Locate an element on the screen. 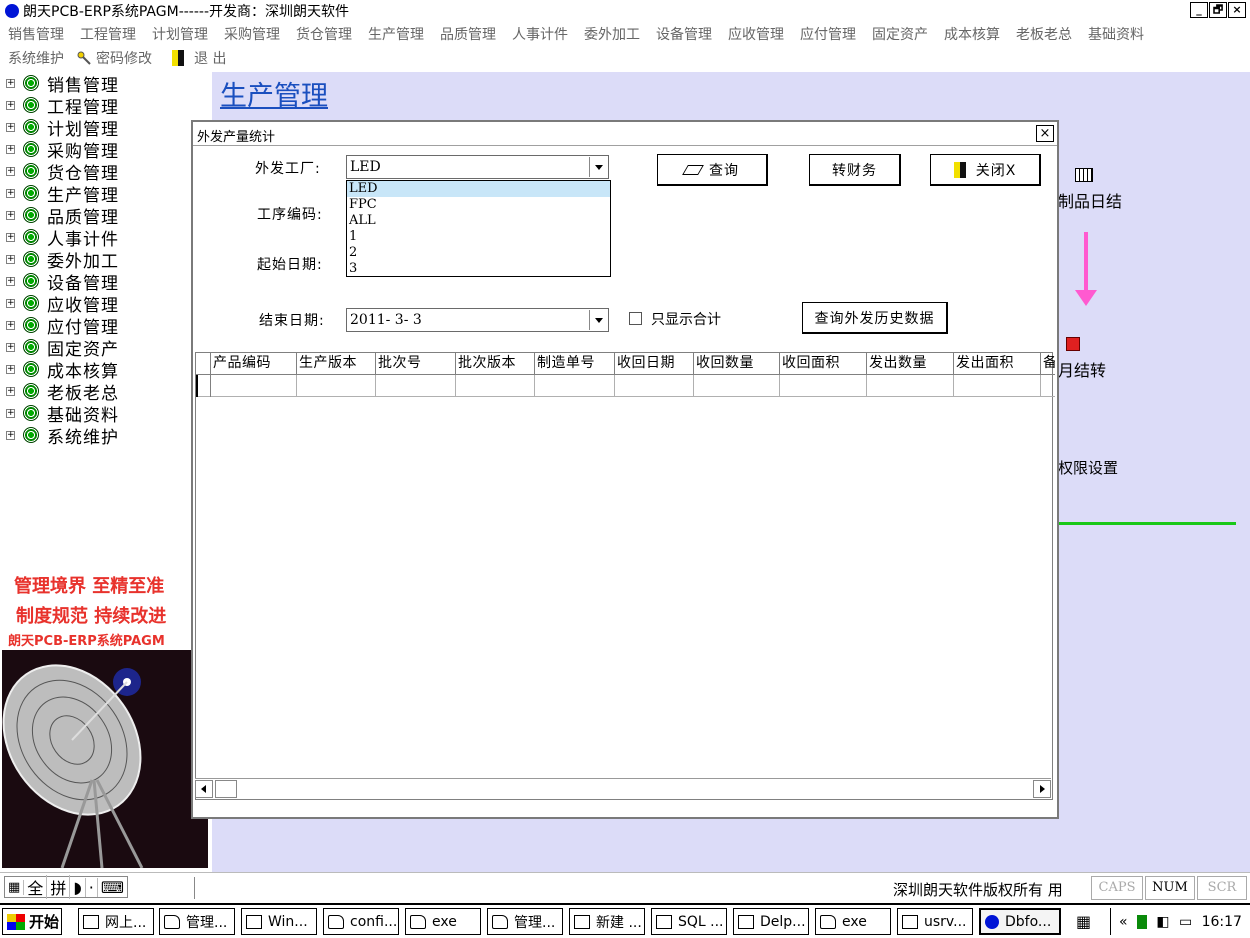 This screenshot has height=938, width=1250. menu-costing: 成本核算 is located at coordinates (972, 34).